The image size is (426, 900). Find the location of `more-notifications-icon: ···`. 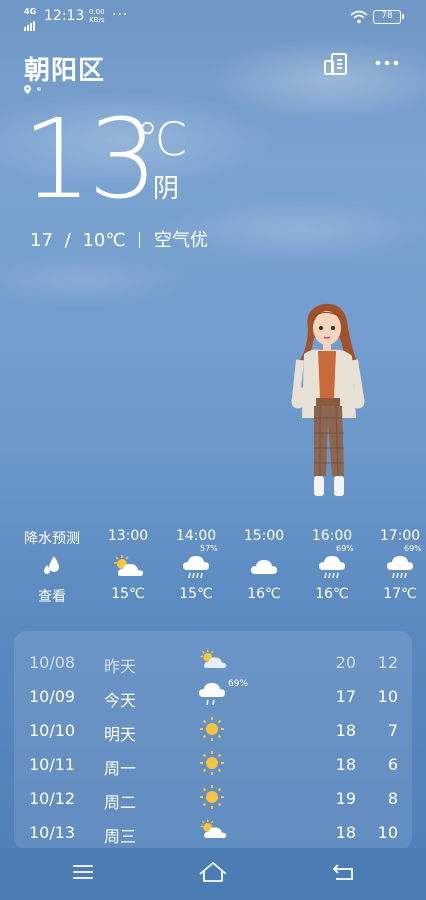

more-notifications-icon: ··· is located at coordinates (120, 15).